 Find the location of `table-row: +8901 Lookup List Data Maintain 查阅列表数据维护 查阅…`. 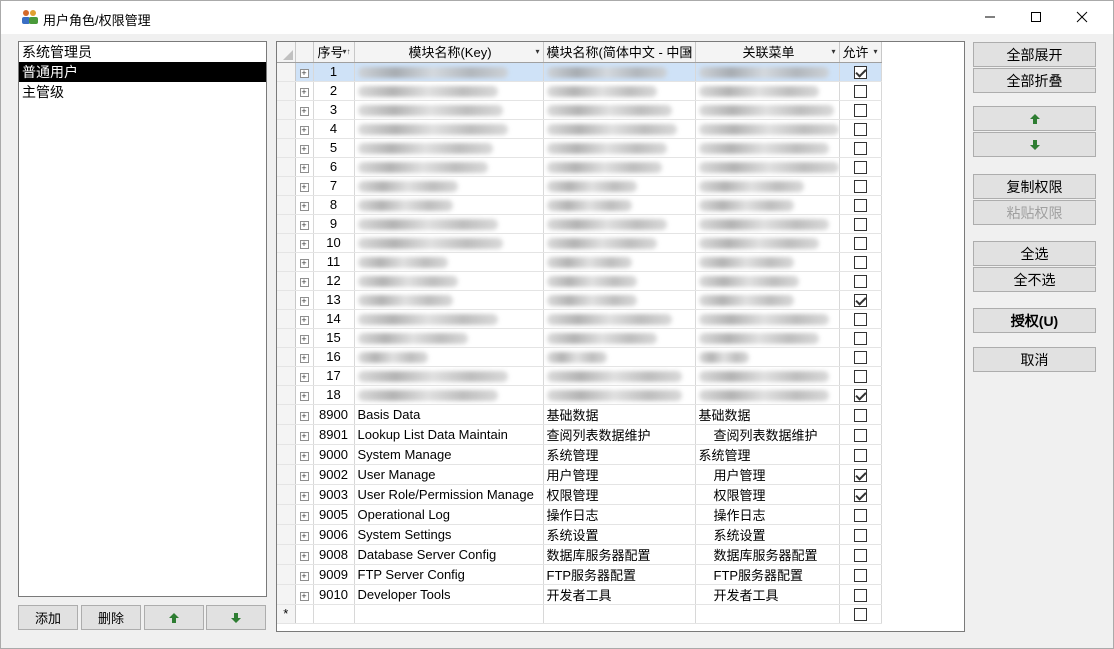

table-row: +8901 Lookup List Data Maintain 查阅列表数据维护 查阅… is located at coordinates (579, 434).